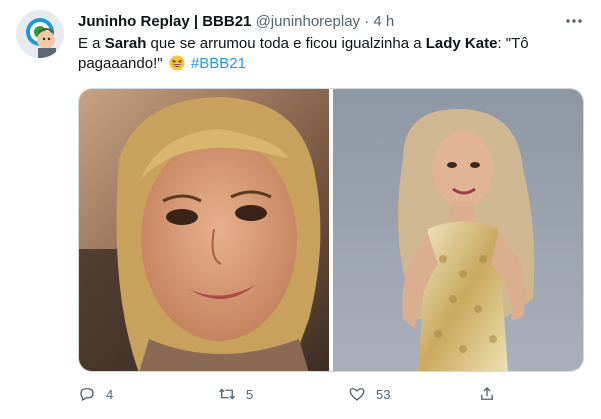 The height and width of the screenshot is (419, 601). Describe the element at coordinates (357, 394) in the screenshot. I see `heart-icon` at that location.